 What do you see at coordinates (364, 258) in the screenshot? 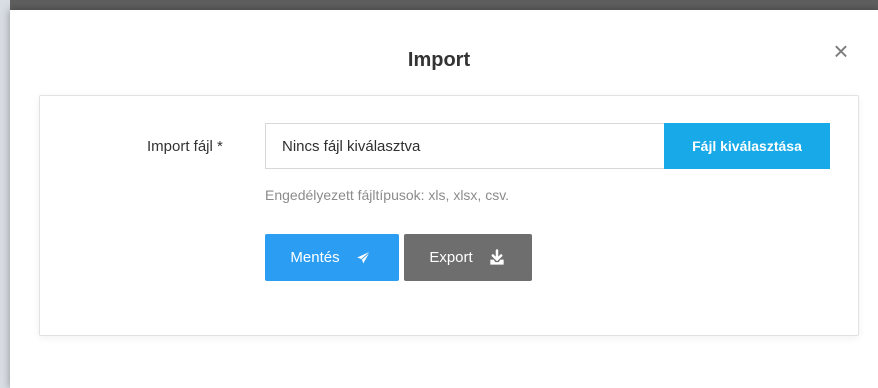
I see `paper-plane-icon` at bounding box center [364, 258].